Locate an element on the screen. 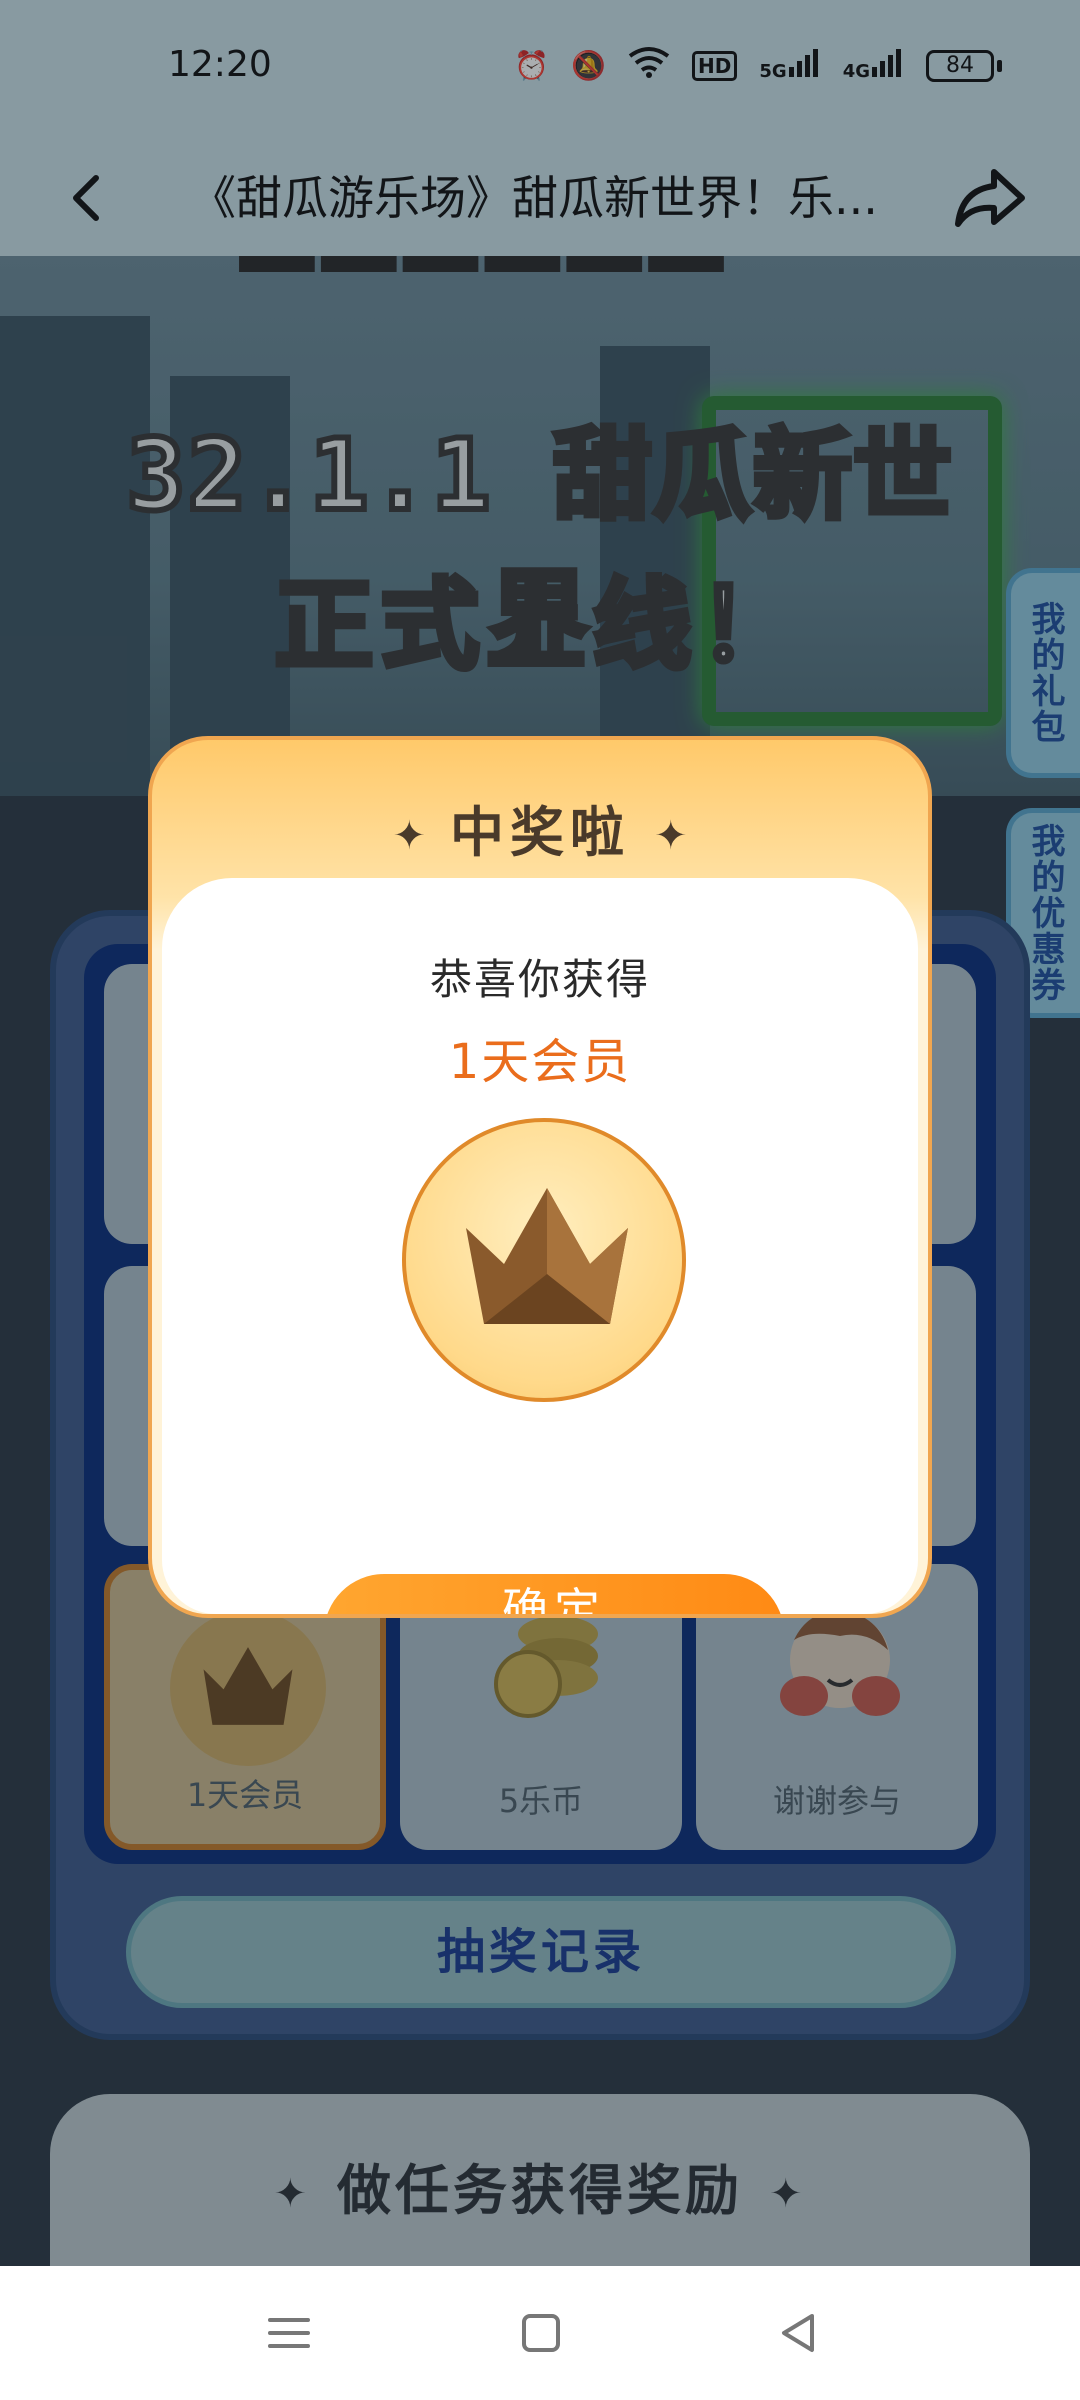  confirm-button: 确定 is located at coordinates (554, 1594).